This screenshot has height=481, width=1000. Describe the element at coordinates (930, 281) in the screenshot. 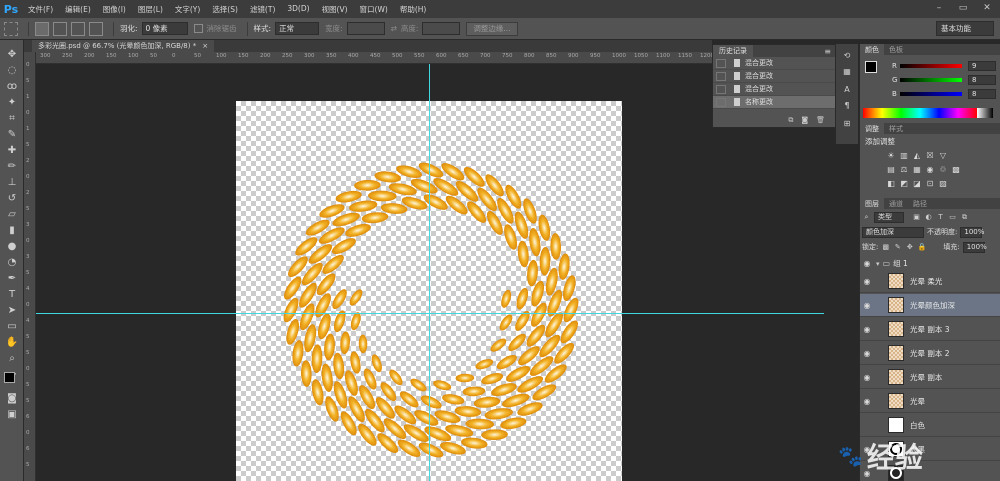

I see `layer-row: ◉ 光晕 柔光` at that location.